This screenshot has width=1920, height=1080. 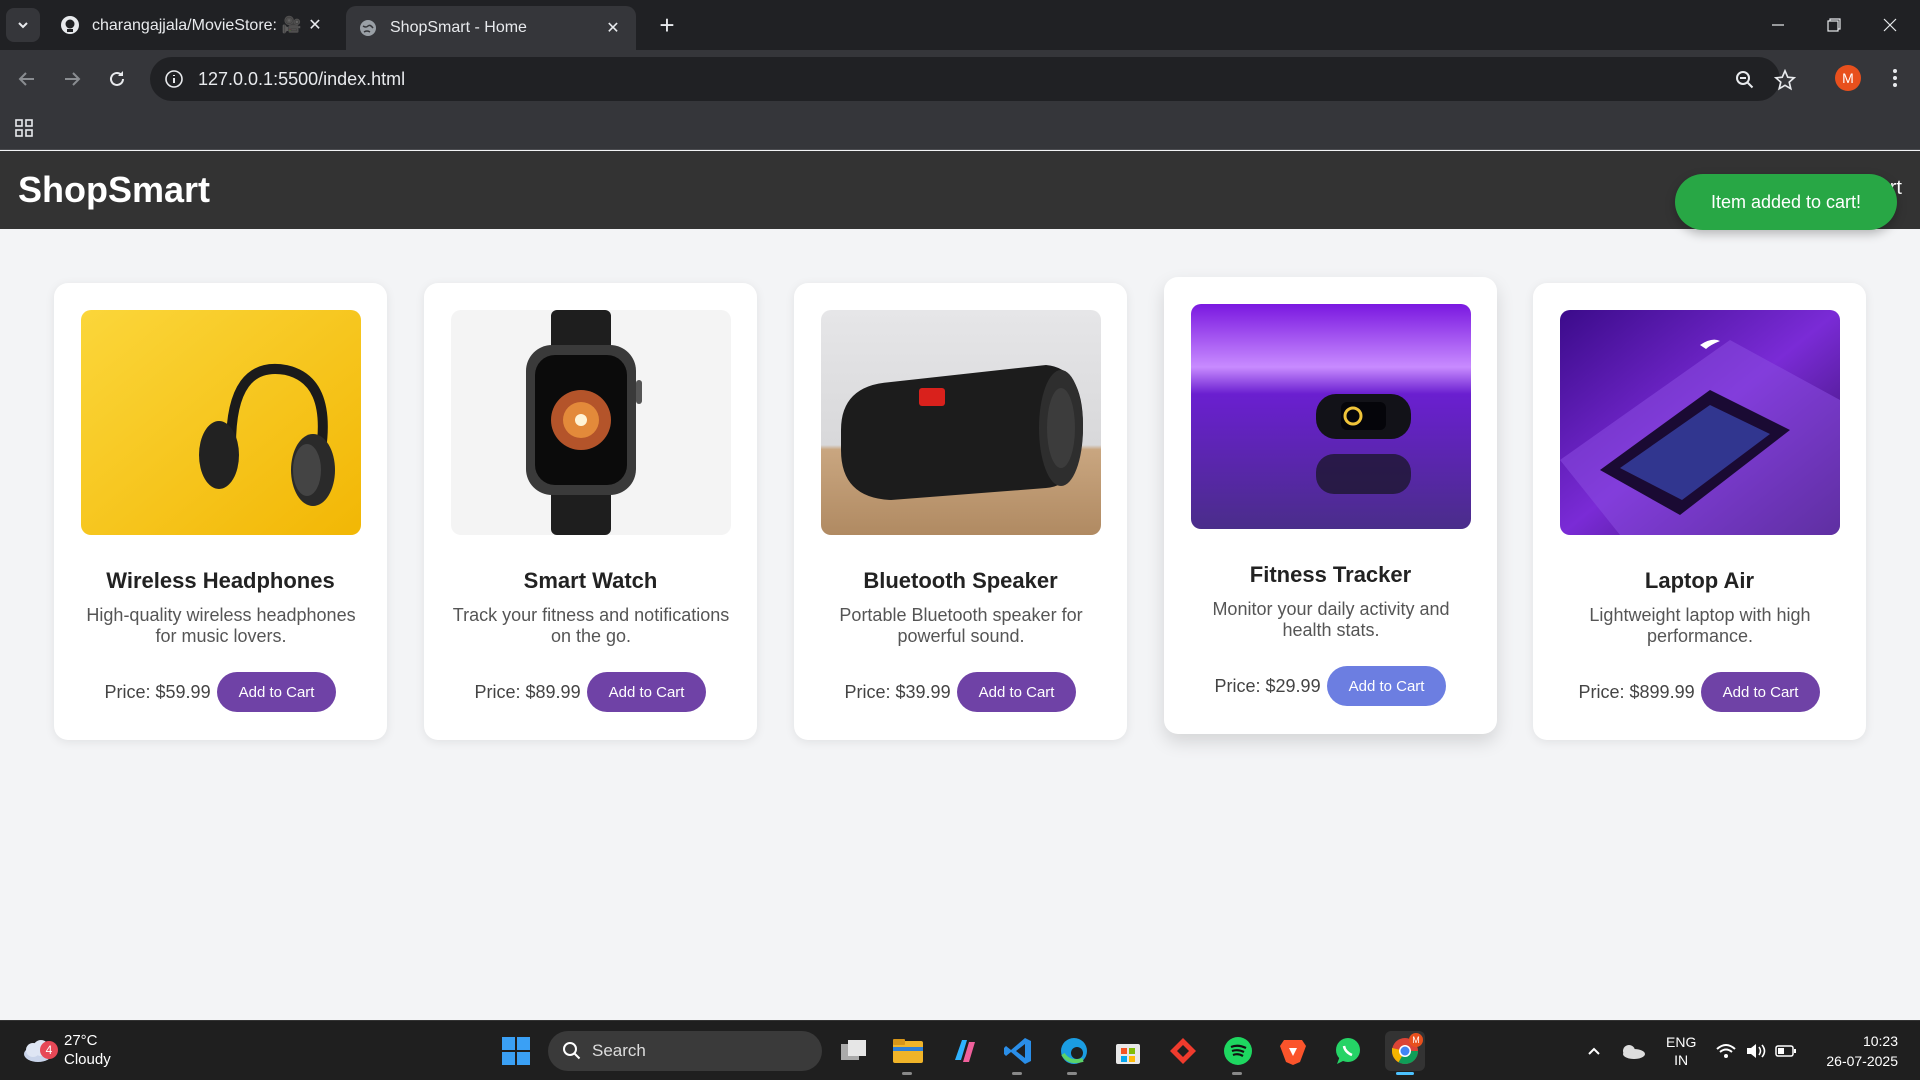 I want to click on added-to-cart-toast: Item added to cart!, so click(x=1786, y=202).